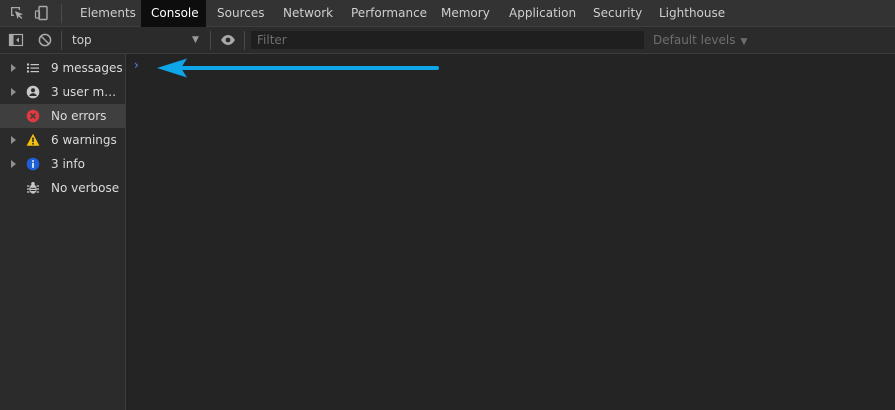 The height and width of the screenshot is (410, 895). Describe the element at coordinates (136, 65) in the screenshot. I see `console-prompt: ›` at that location.